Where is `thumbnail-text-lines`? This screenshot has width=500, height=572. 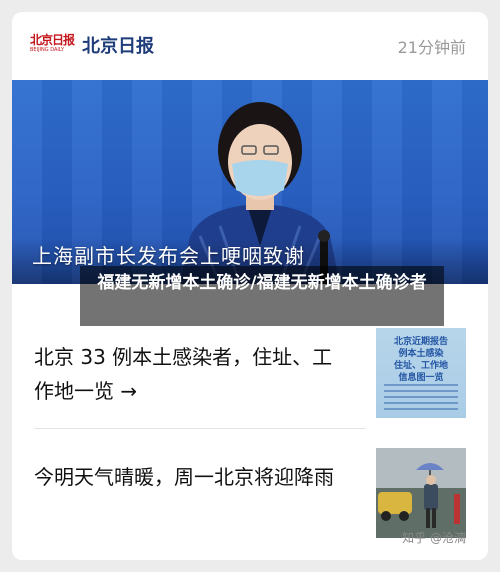
thumbnail-text-lines is located at coordinates (421, 398).